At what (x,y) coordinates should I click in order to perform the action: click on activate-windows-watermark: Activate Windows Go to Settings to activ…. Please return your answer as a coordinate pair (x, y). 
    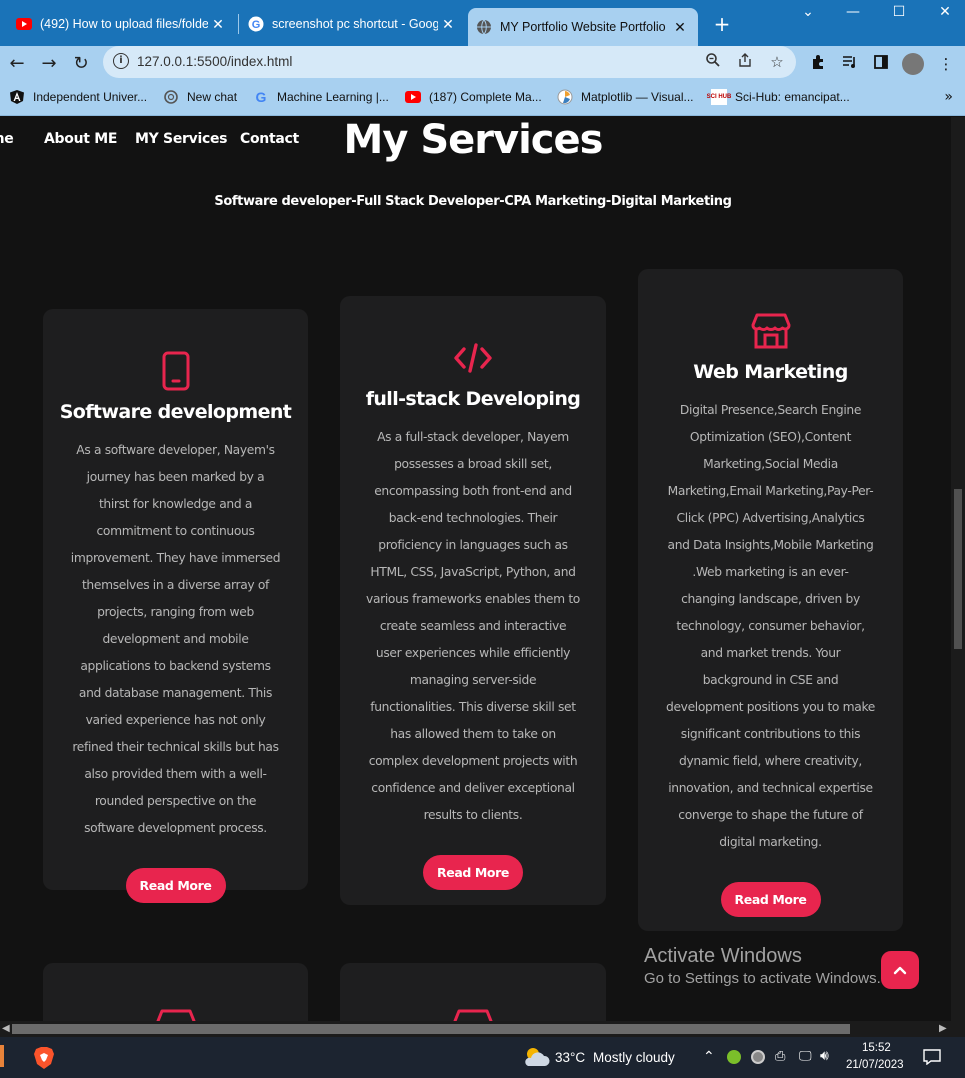
    Looking at the image, I should click on (762, 966).